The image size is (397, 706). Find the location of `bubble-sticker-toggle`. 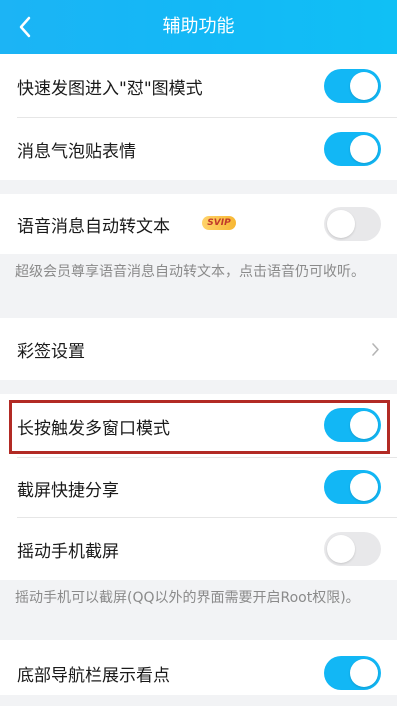

bubble-sticker-toggle is located at coordinates (352, 149).